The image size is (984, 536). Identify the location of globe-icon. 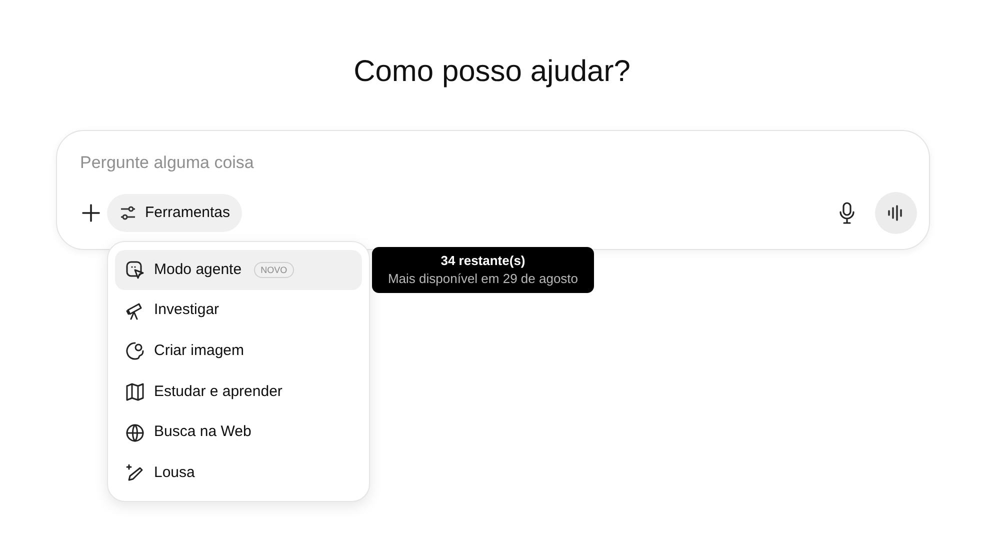
(135, 432).